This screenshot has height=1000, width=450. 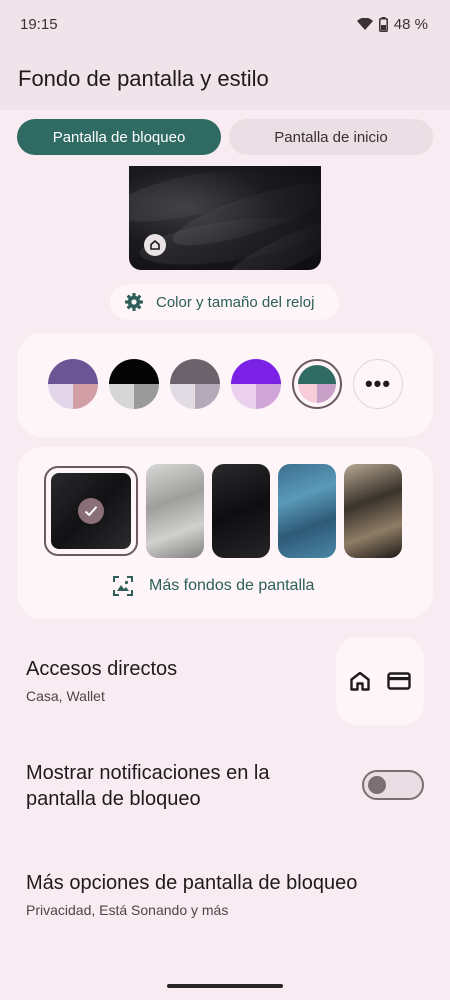 What do you see at coordinates (392, 24) in the screenshot?
I see `status-icons: 48 %` at bounding box center [392, 24].